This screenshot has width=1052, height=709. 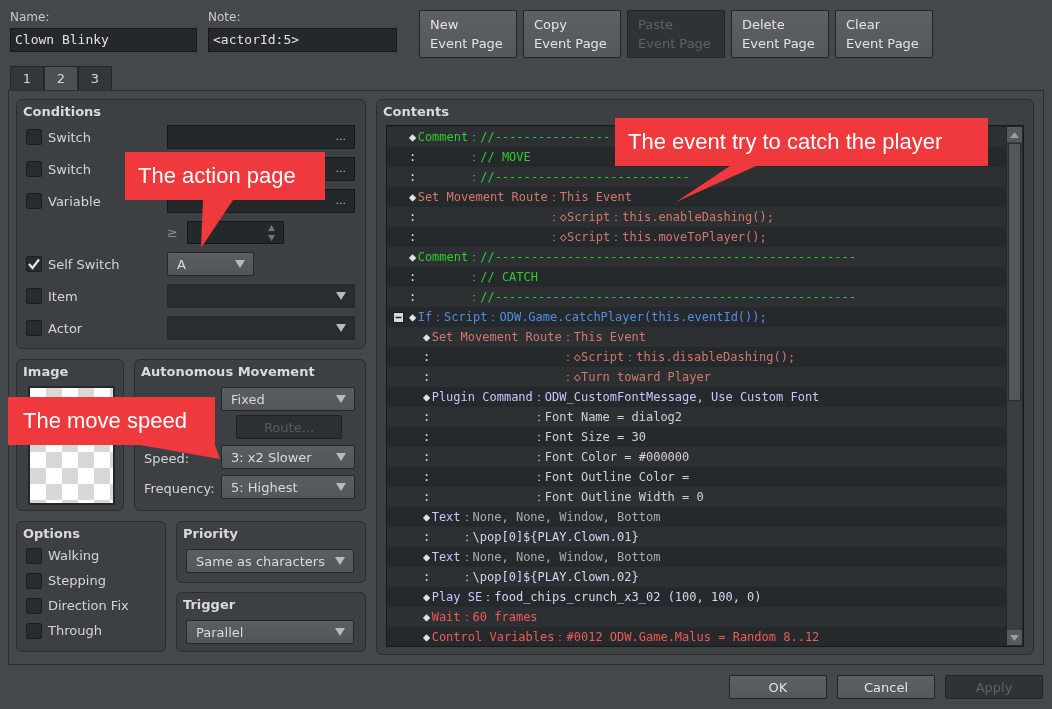 What do you see at coordinates (622, 597) in the screenshot?
I see `command-parameters: ：food_chips_crunch_x3_02 (100, 100, 0)` at bounding box center [622, 597].